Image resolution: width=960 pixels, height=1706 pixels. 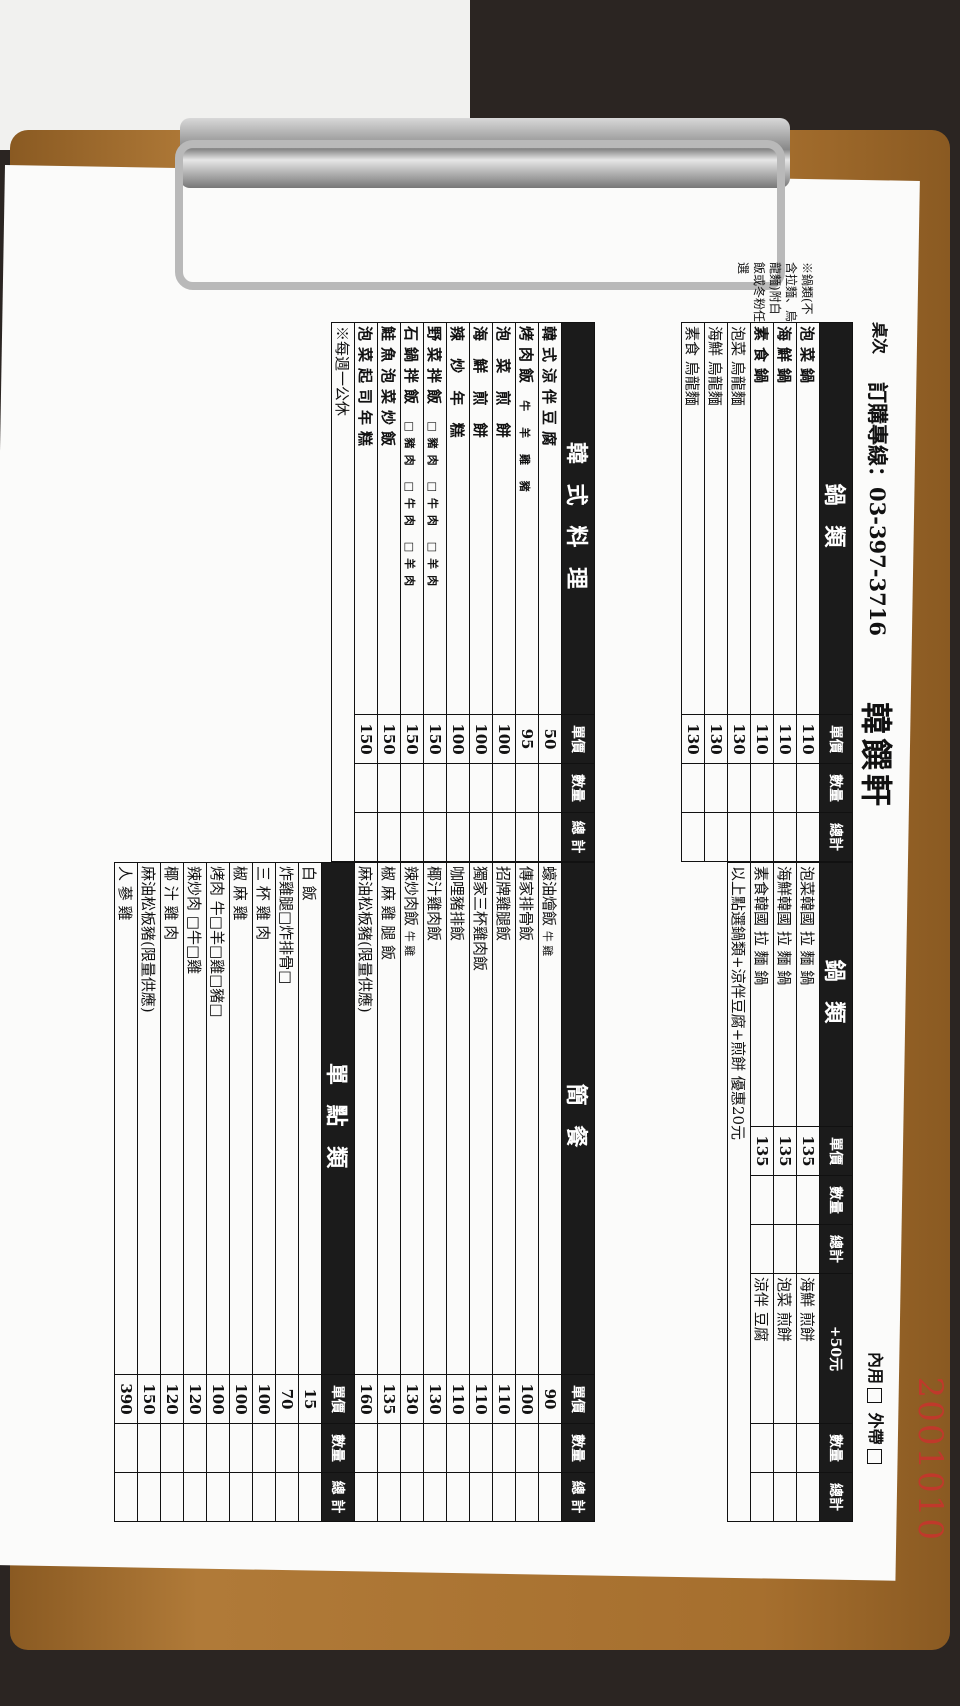 I want to click on option: 羊, so click(x=525, y=435).